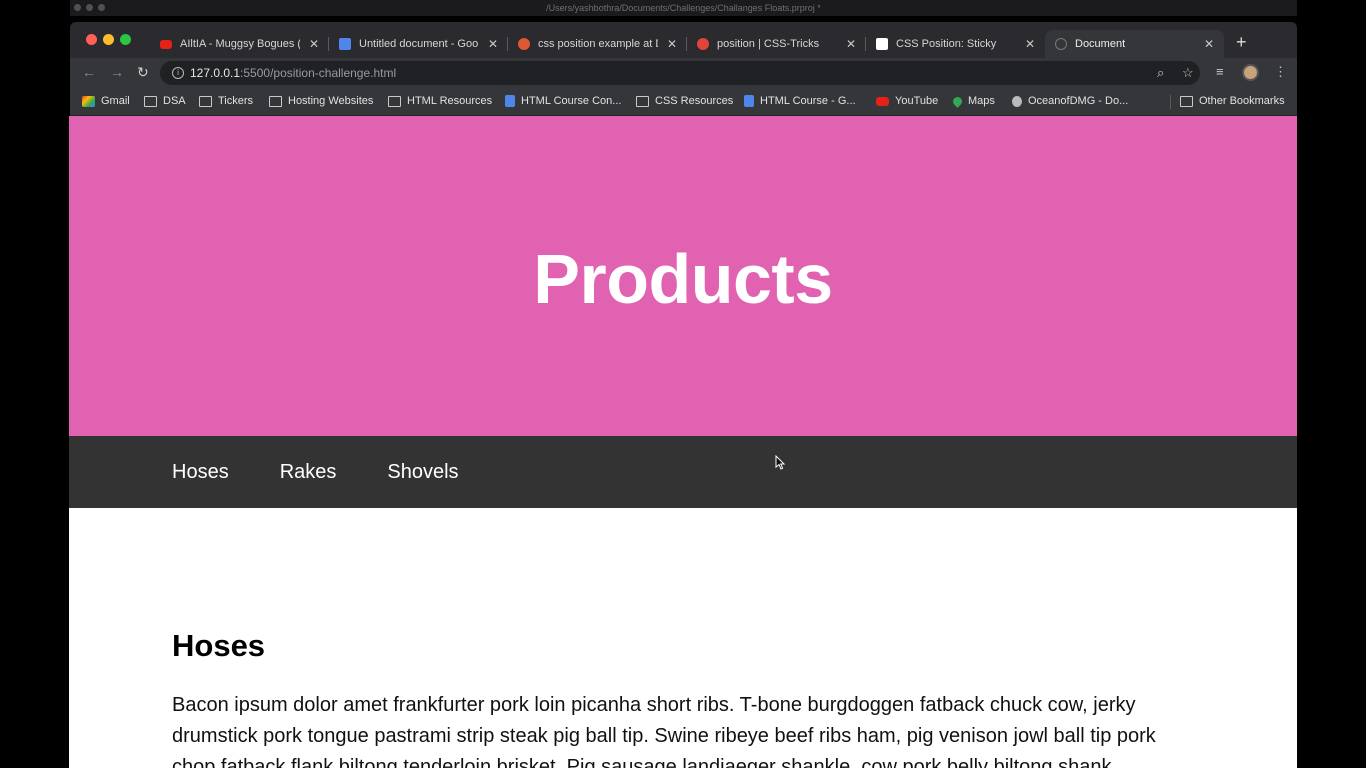  Describe the element at coordinates (957, 101) in the screenshot. I see `maps-icon` at that location.